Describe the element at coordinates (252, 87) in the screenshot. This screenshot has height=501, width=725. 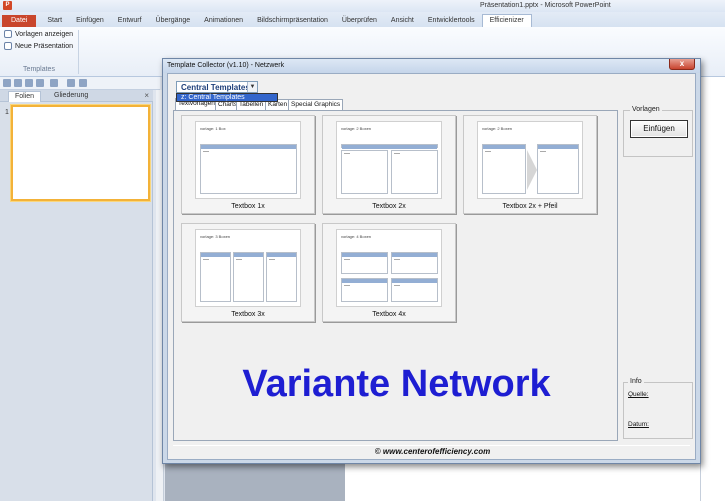
I see `chevron-down-icon: ▼` at that location.